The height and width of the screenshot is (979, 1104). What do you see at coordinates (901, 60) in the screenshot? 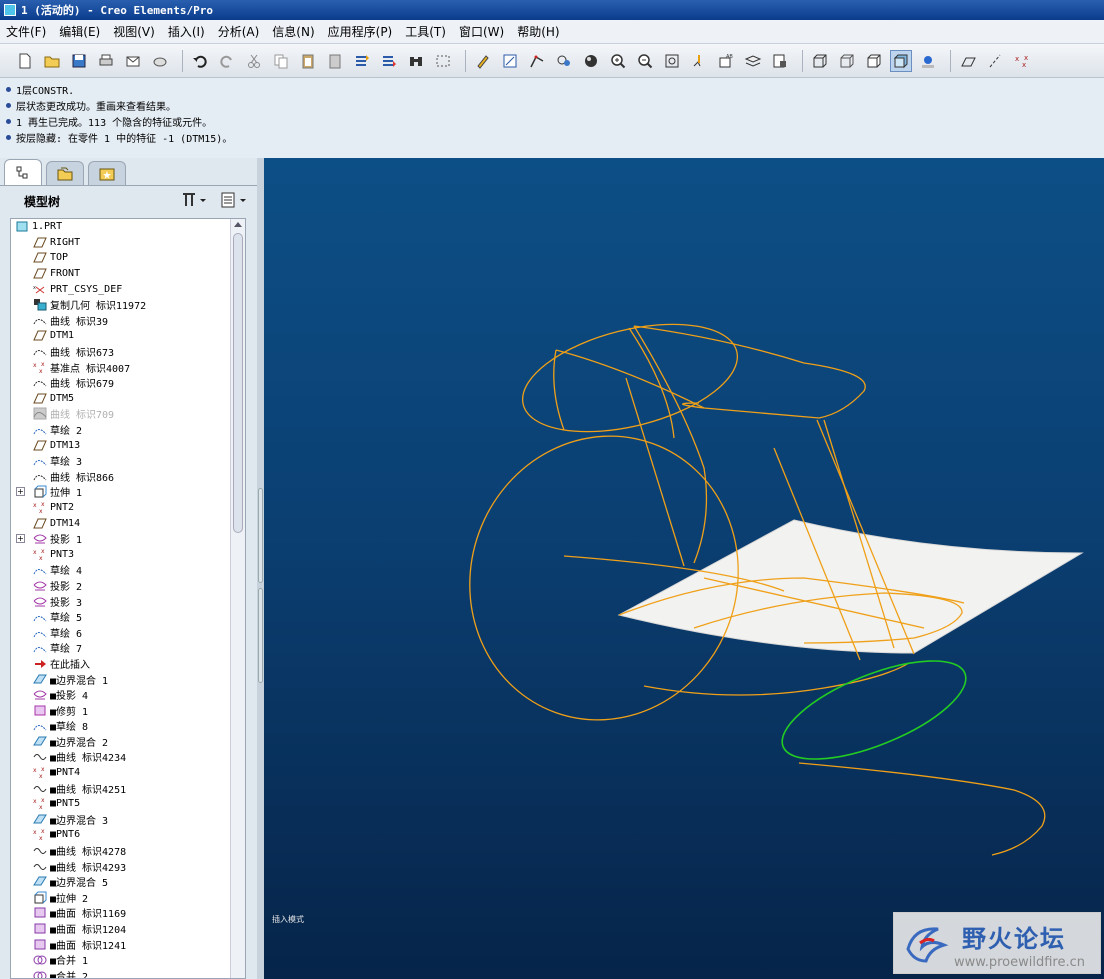
I see `shading-button` at bounding box center [901, 60].